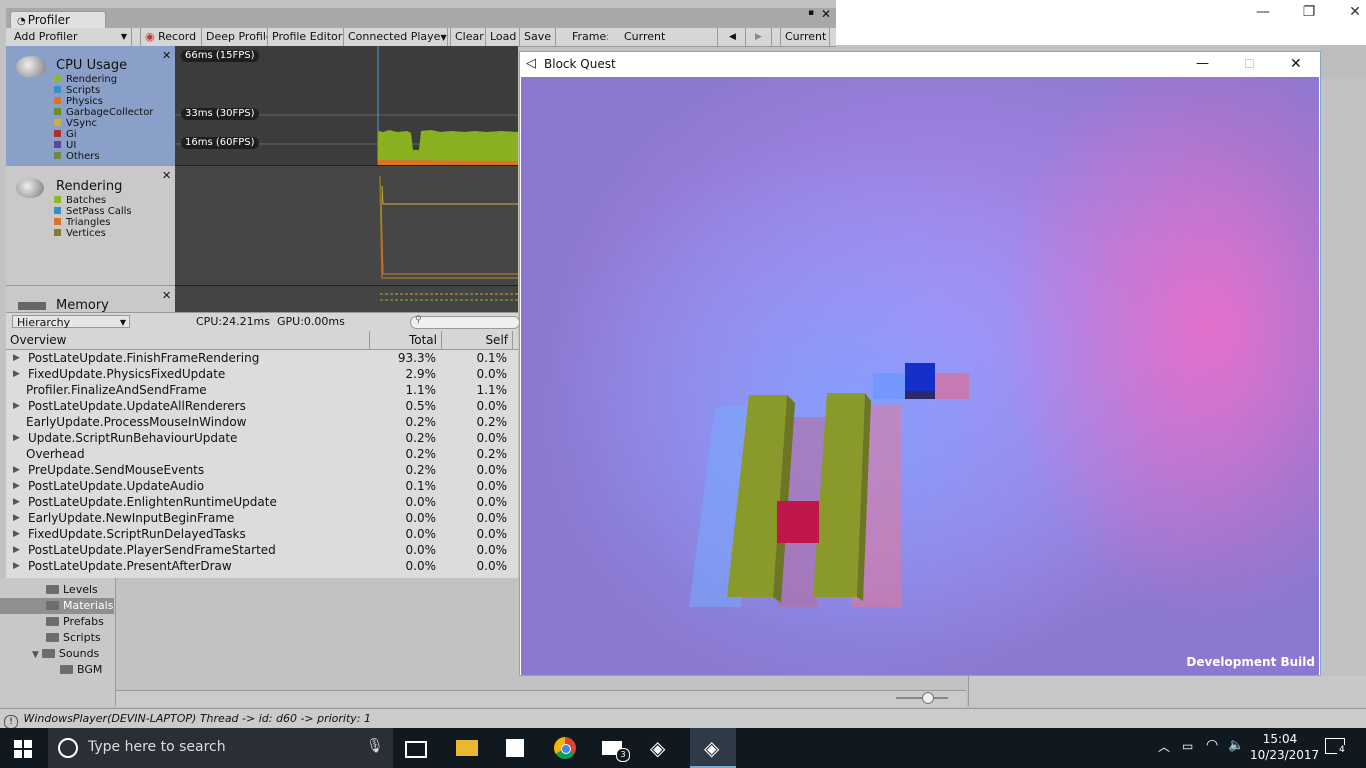  What do you see at coordinates (262, 374) in the screenshot?
I see `table-row: ▶ FixedUpdate.PhysicsFixedUpdate 2.9% 0.0%` at bounding box center [262, 374].